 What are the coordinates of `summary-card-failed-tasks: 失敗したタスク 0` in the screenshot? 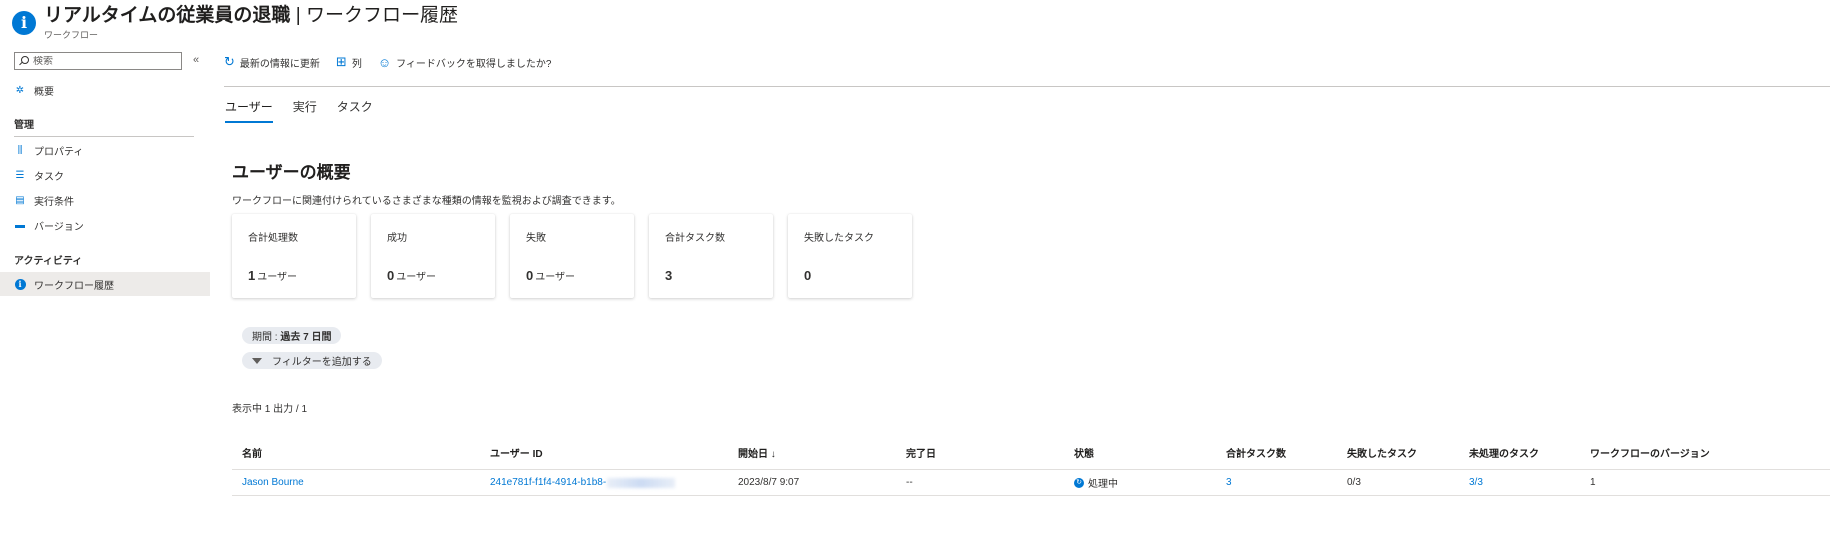 It's located at (850, 256).